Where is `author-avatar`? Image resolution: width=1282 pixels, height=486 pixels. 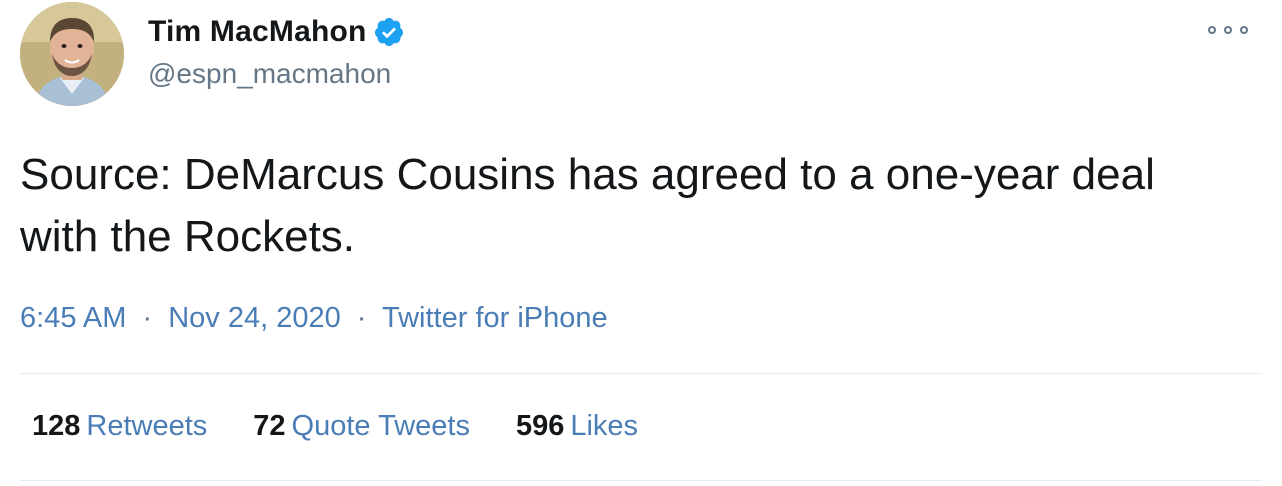
author-avatar is located at coordinates (72, 54).